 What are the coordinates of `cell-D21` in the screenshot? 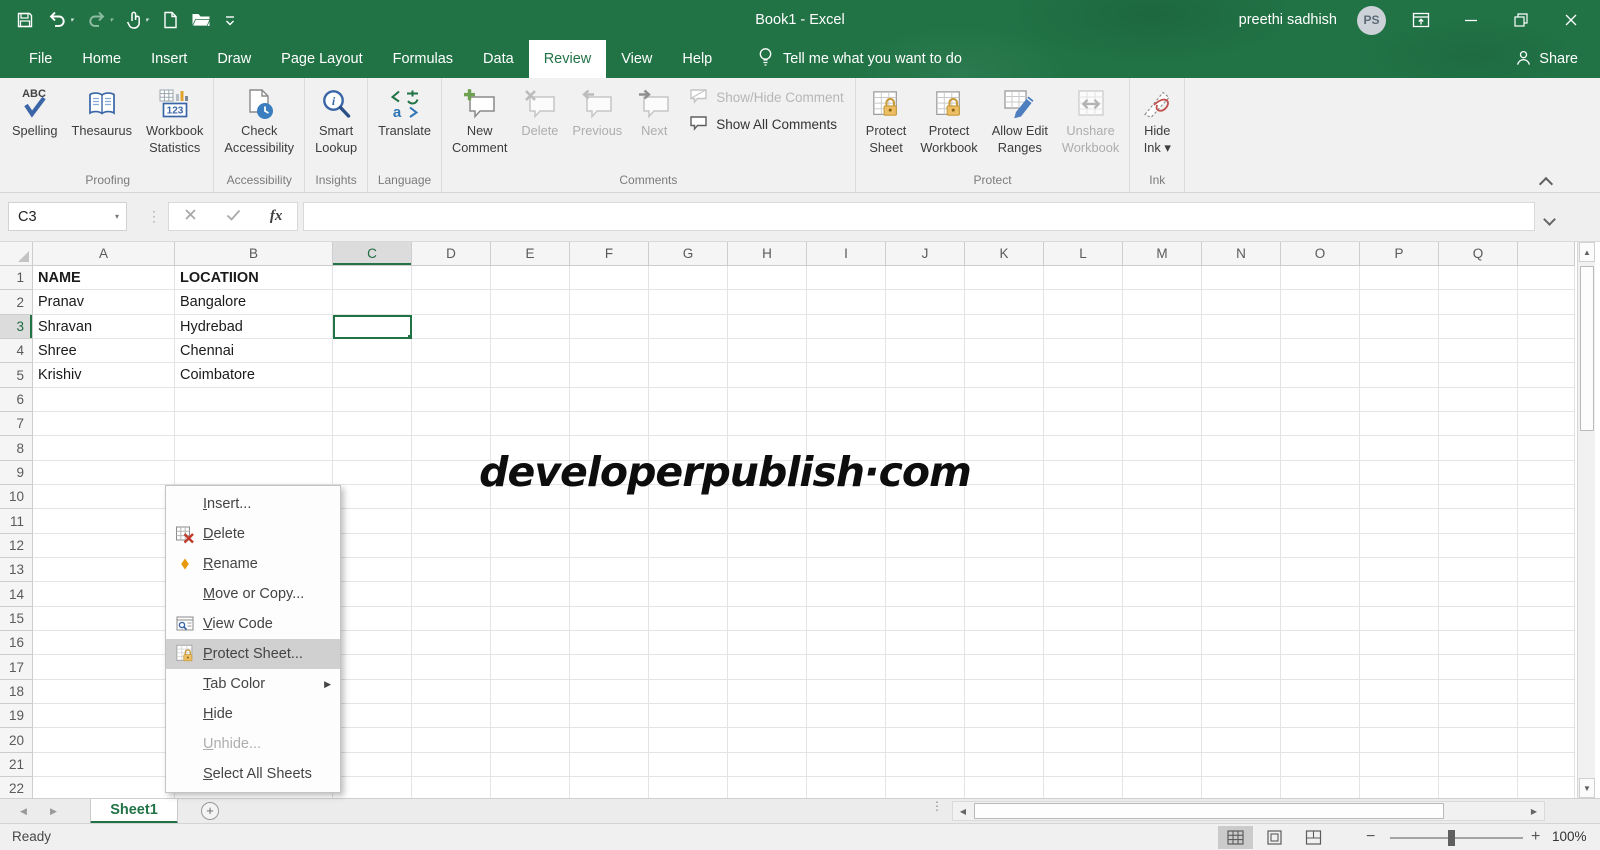 It's located at (451, 765).